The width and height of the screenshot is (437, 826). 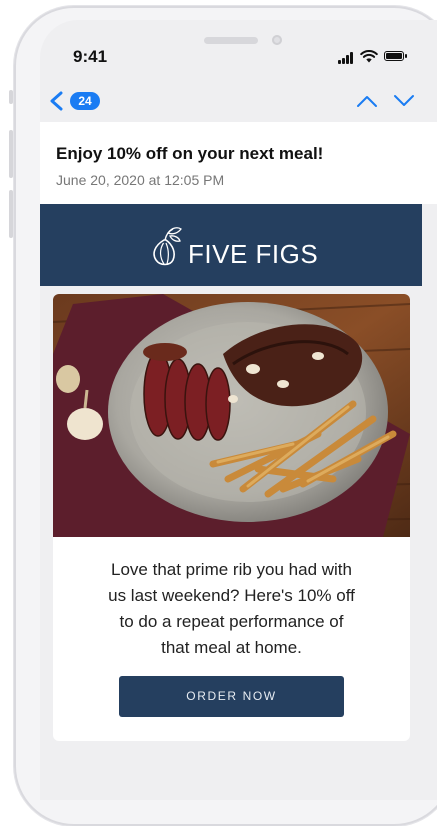 I want to click on body-line: us last weekend? Here's 10% off, so click(x=231, y=595).